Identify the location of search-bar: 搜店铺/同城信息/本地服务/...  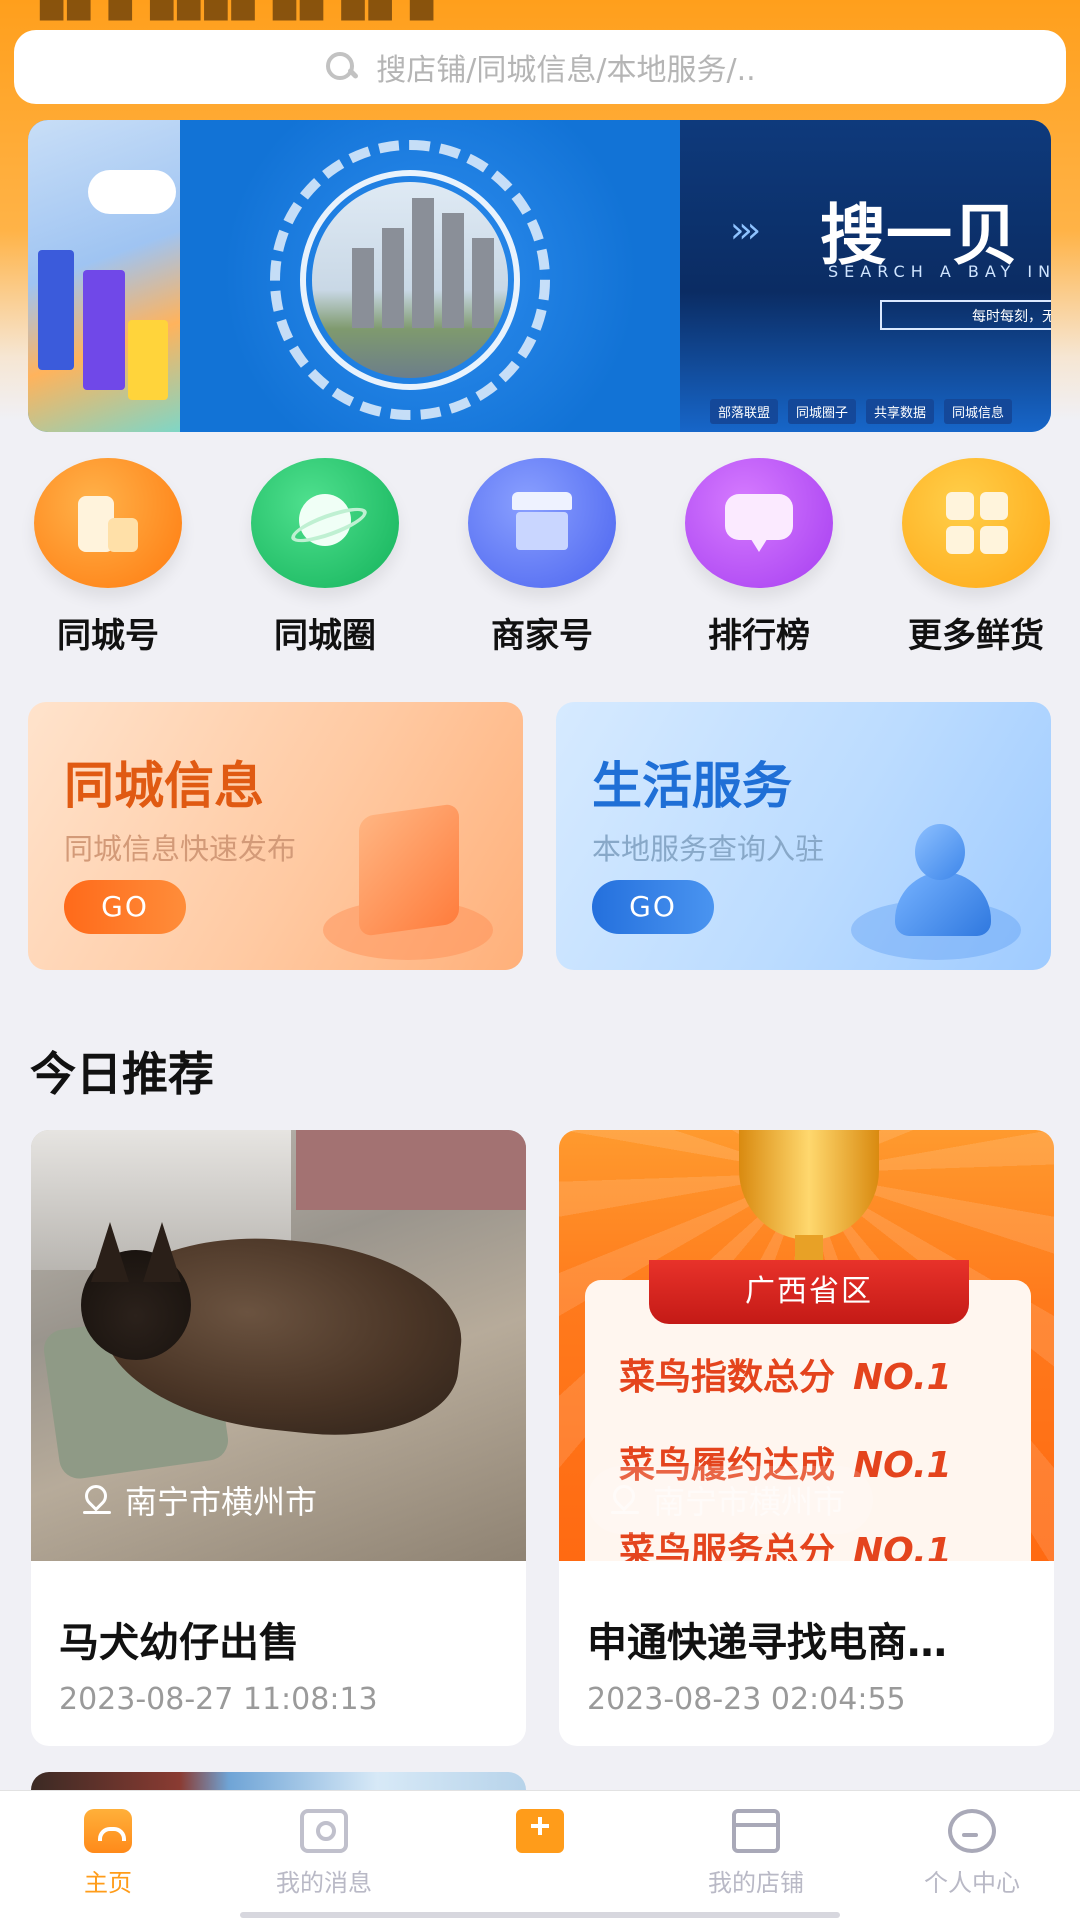
(540, 67).